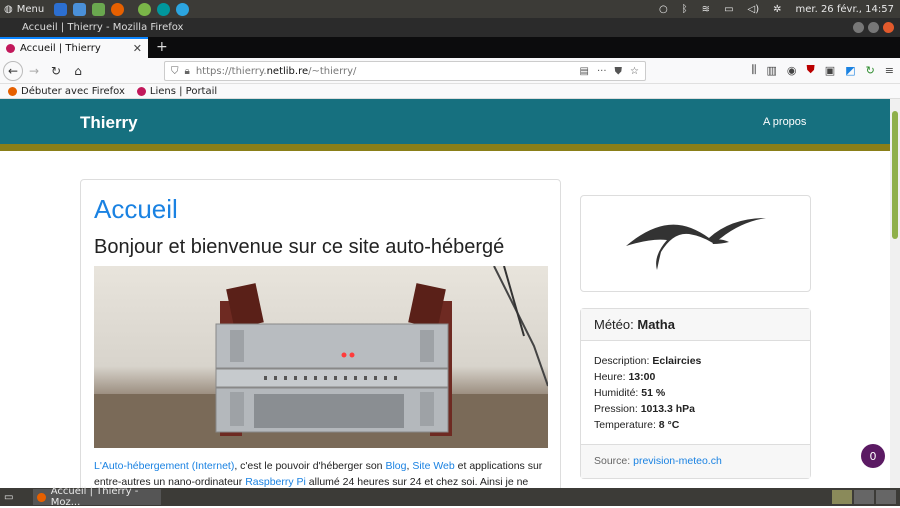  What do you see at coordinates (870, 70) in the screenshot?
I see `sync-extension-icon: ↻` at bounding box center [870, 70].